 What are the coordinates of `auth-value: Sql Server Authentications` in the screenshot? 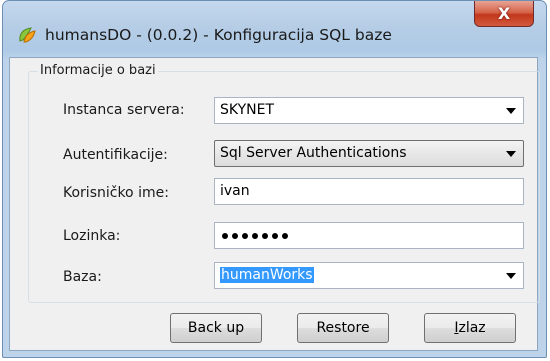 It's located at (313, 153).